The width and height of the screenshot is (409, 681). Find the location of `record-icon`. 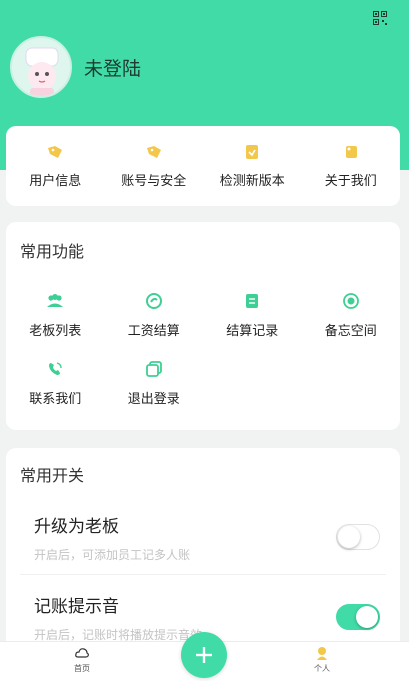

record-icon is located at coordinates (252, 301).